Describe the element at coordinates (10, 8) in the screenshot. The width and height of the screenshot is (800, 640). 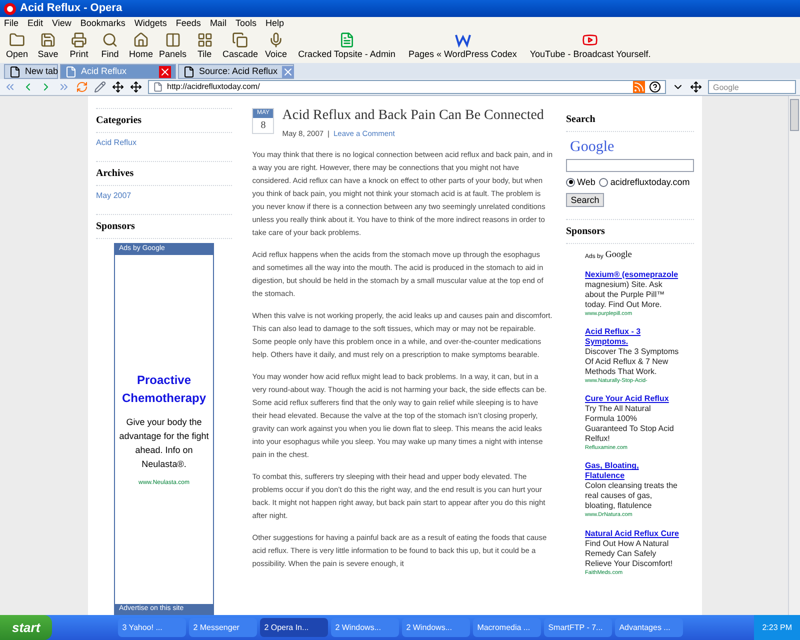
I see `opera-logo-icon` at that location.